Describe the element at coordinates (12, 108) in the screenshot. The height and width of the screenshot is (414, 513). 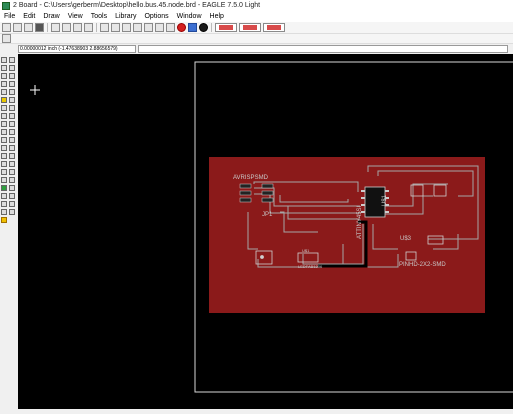
I see `pinswap-tool-icon` at that location.